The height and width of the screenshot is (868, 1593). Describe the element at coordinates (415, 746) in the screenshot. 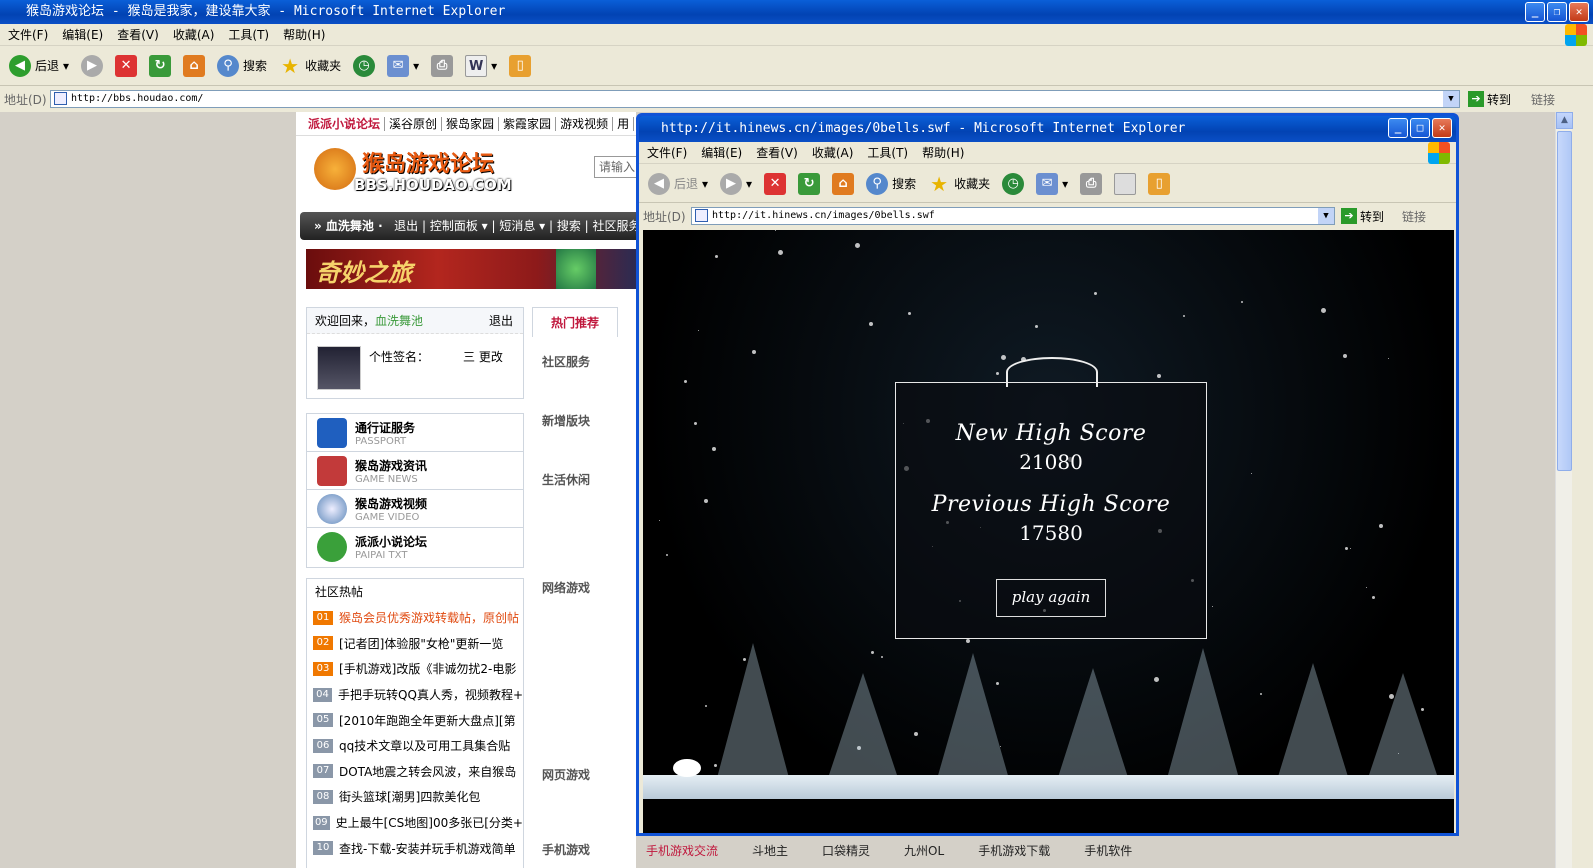

I see `hot-post-item: 06 qq技术文章以及可用工具集合贴` at that location.